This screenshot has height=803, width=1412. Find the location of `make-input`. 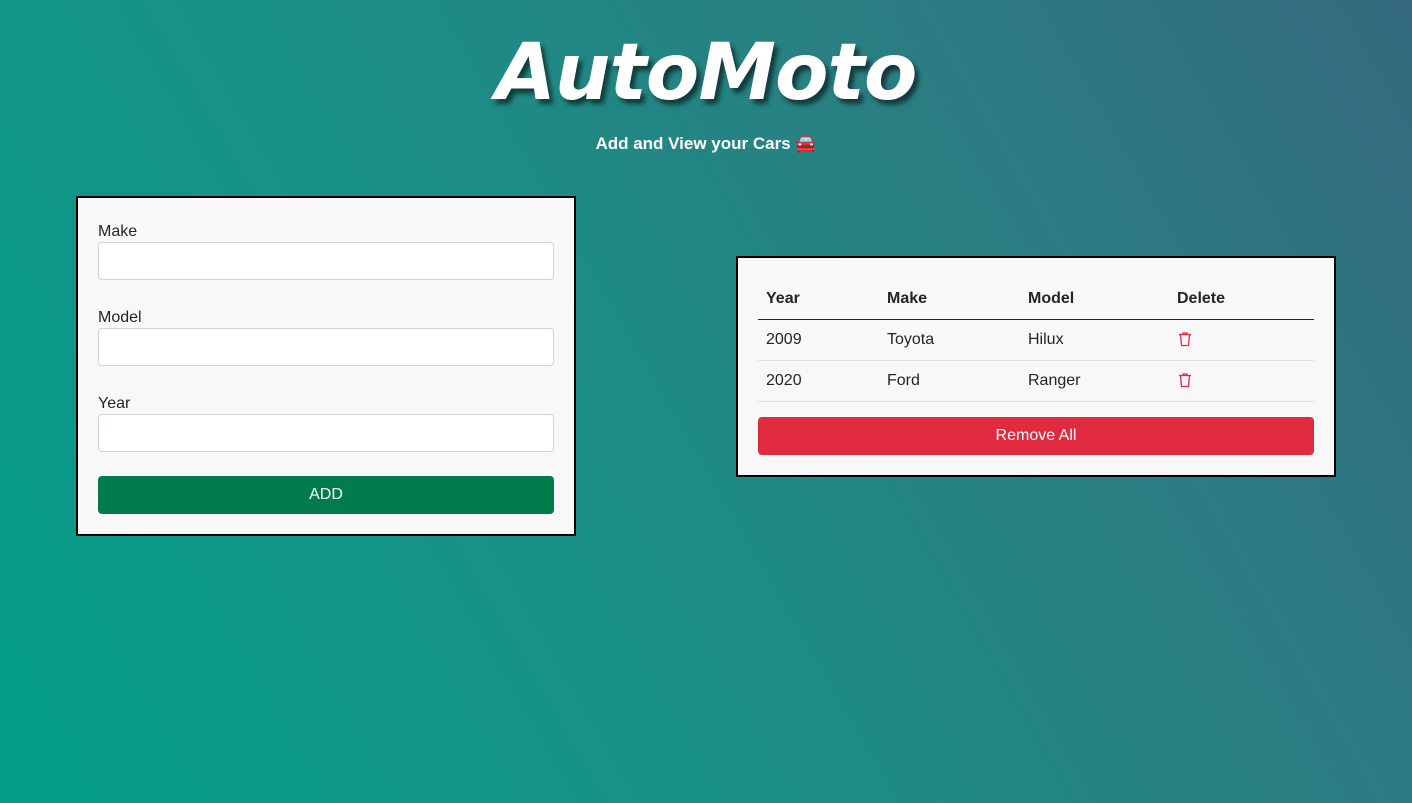

make-input is located at coordinates (326, 261).